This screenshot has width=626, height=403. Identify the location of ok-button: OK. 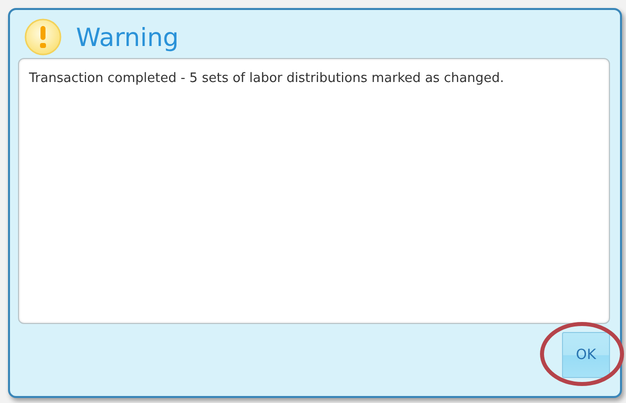
(586, 355).